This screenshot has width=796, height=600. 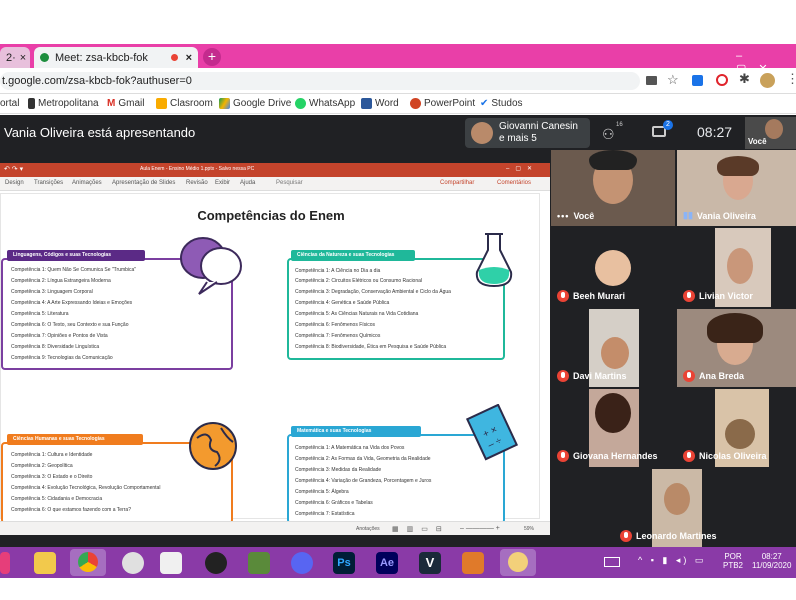 I want to click on bookmark-label: PowerPoint, so click(x=450, y=103).